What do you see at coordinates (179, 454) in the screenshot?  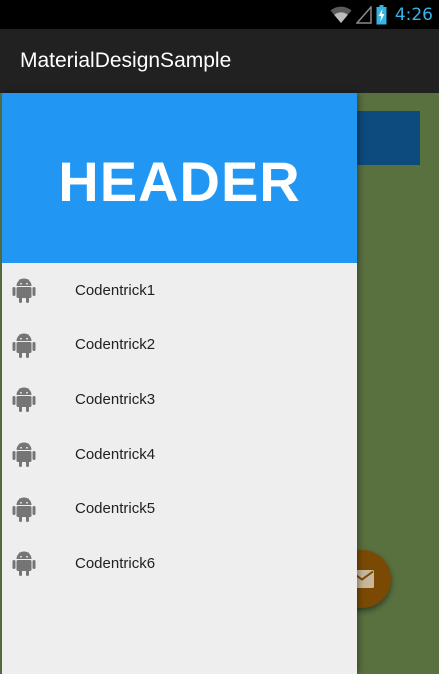 I see `drawer-item-codentrick4: Codentrick4` at bounding box center [179, 454].